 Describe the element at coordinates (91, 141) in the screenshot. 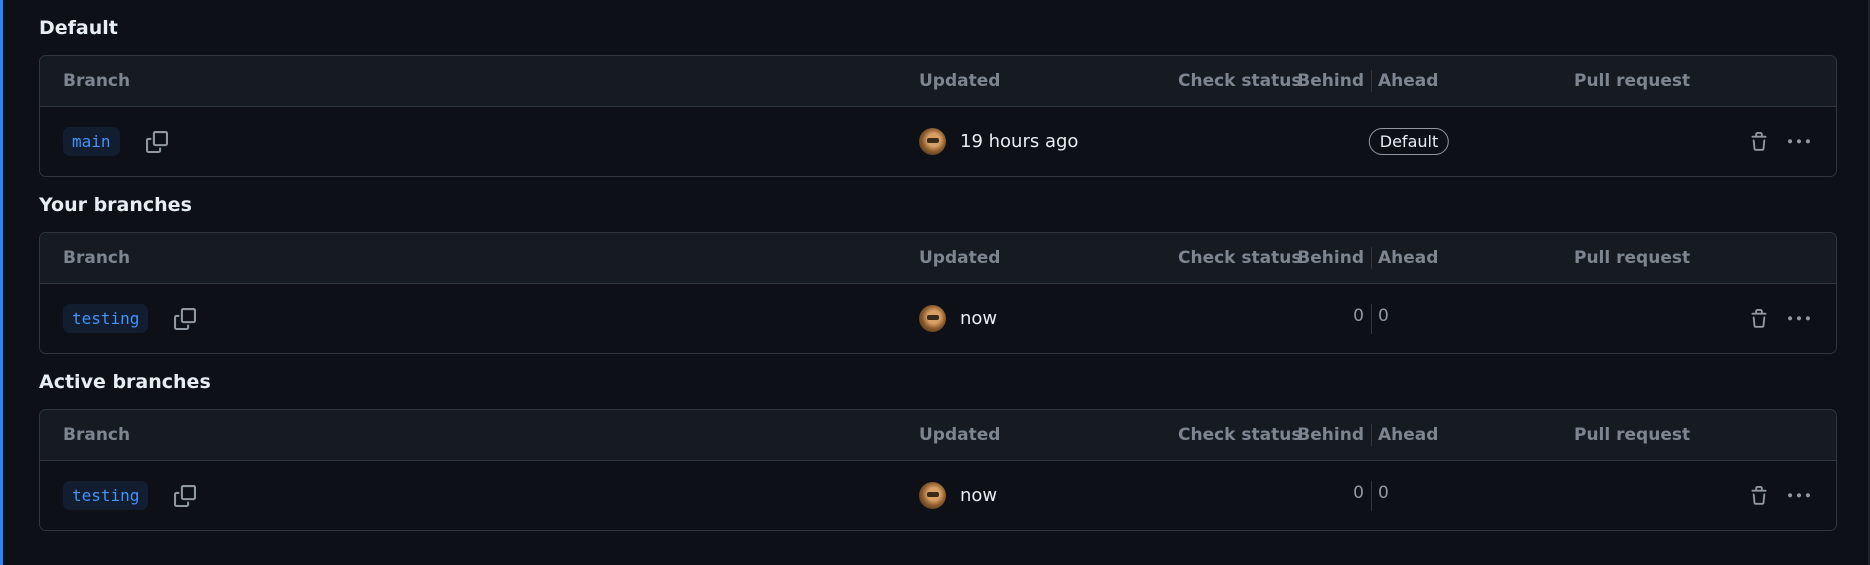

I see `branch-name-link: main` at that location.